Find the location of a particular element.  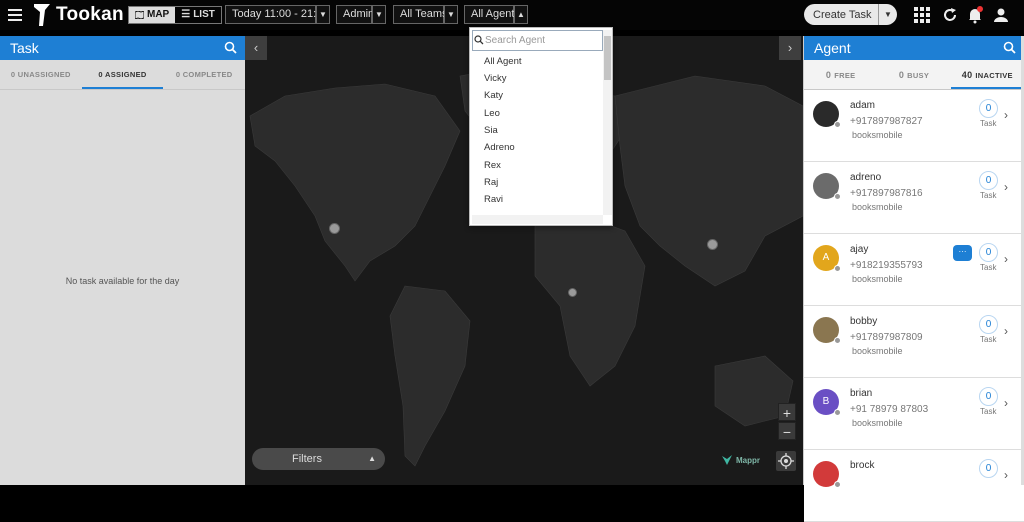

dropdown-option: Leo is located at coordinates (492, 113).